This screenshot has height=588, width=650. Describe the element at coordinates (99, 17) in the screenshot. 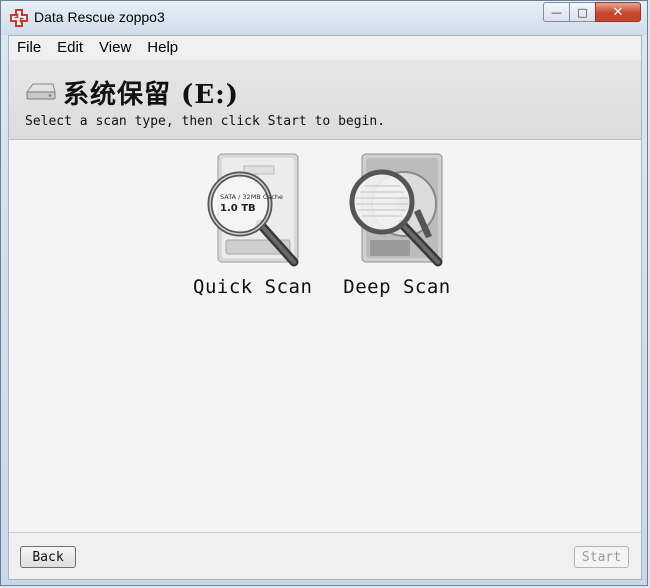

I see `window-title: Data Rescue zoppo3` at that location.